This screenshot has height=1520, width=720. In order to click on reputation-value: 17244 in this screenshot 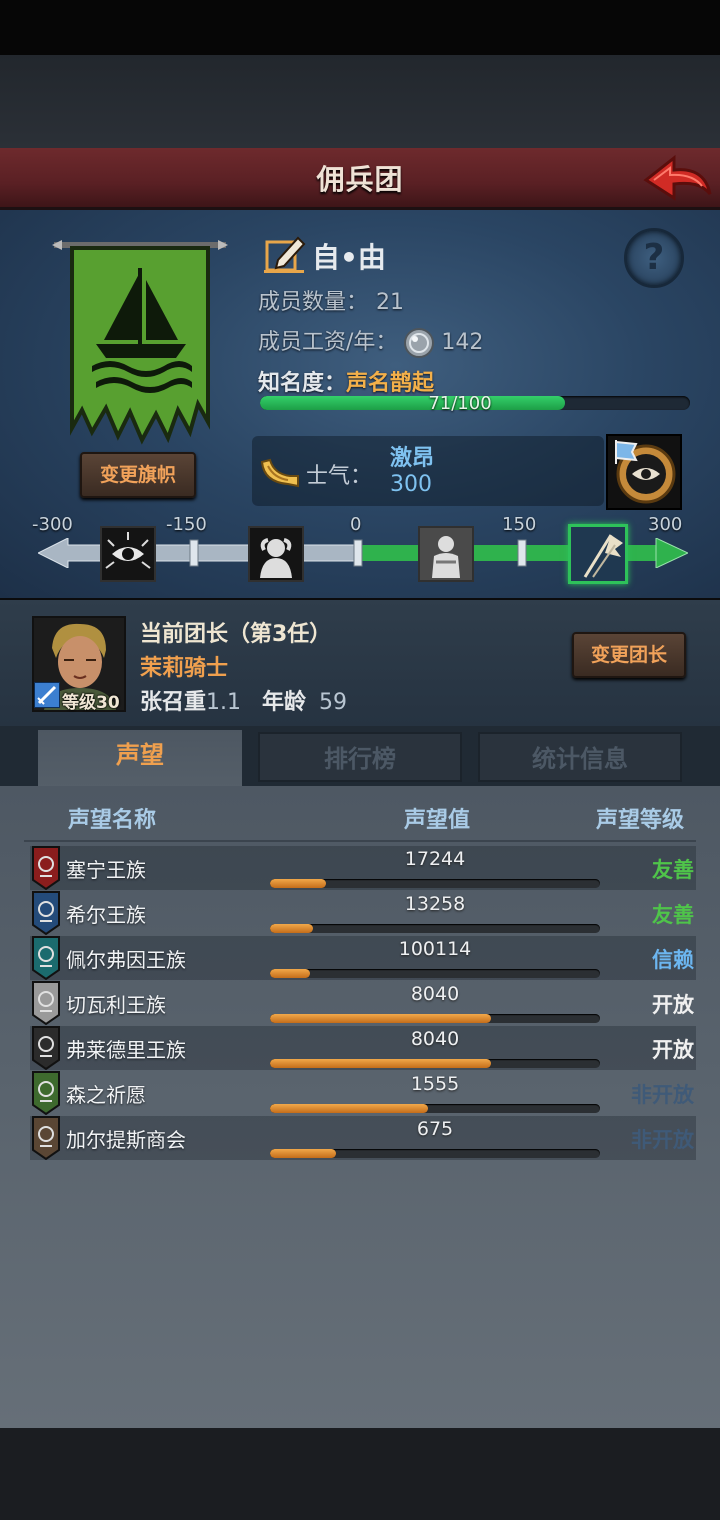, I will do `click(435, 859)`.